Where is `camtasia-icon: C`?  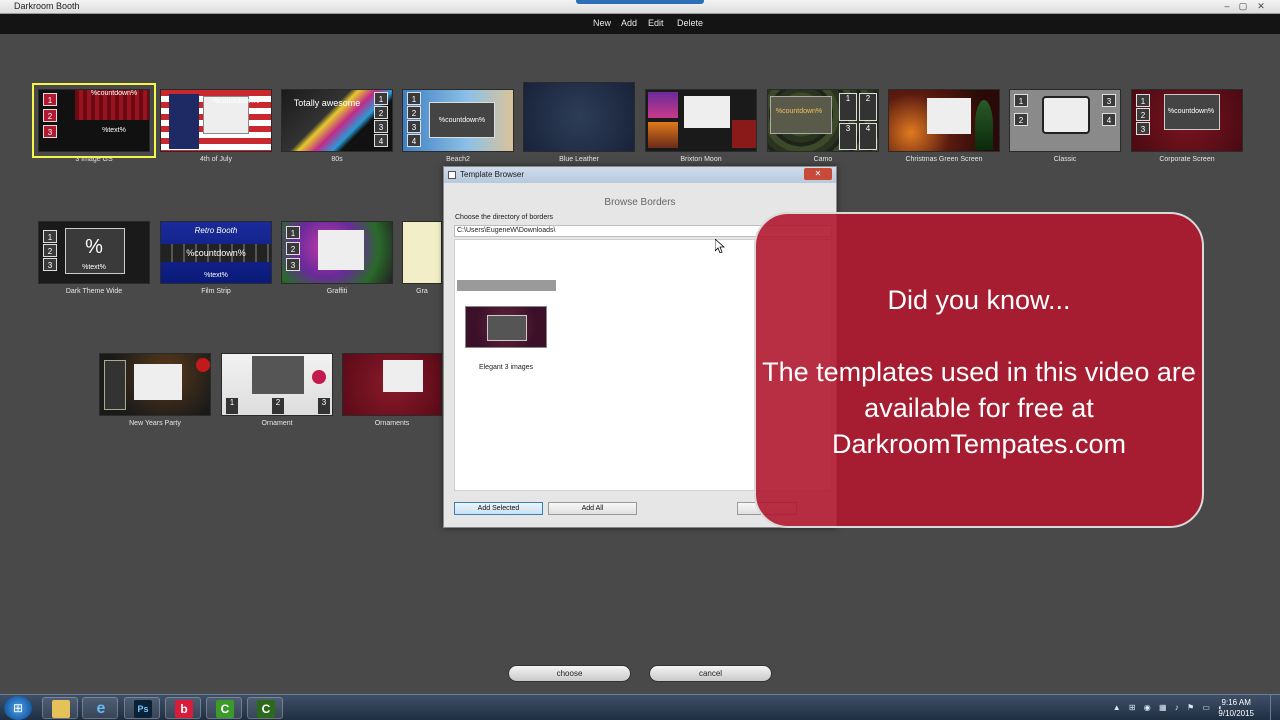 camtasia-icon: C is located at coordinates (225, 709).